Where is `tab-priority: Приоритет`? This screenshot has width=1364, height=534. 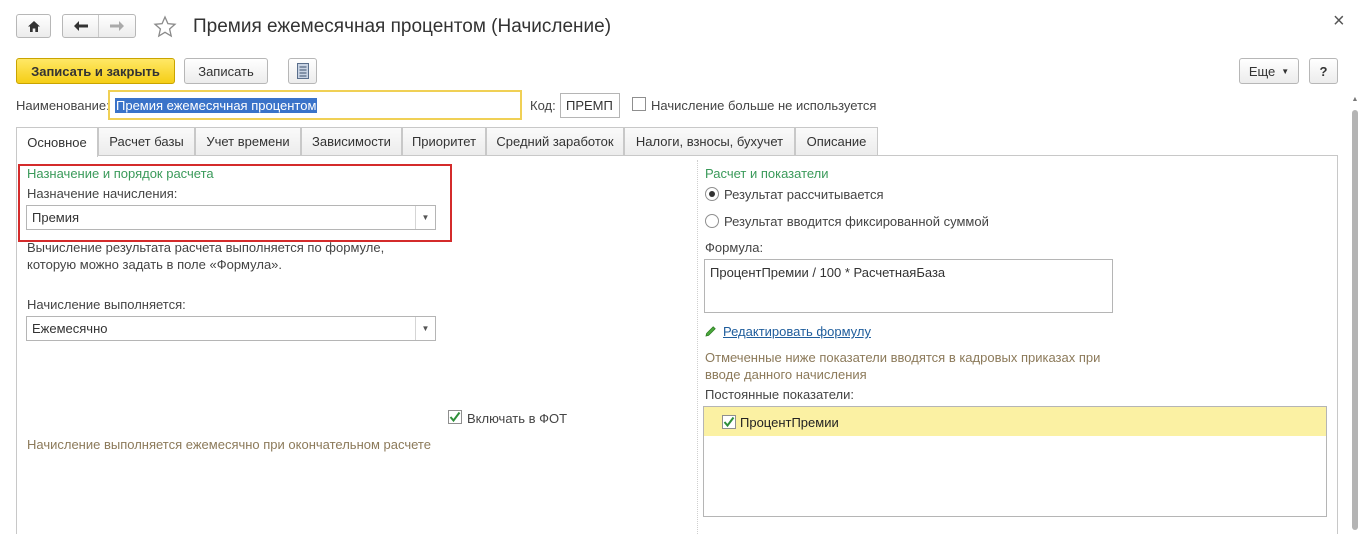
tab-priority: Приоритет is located at coordinates (444, 141).